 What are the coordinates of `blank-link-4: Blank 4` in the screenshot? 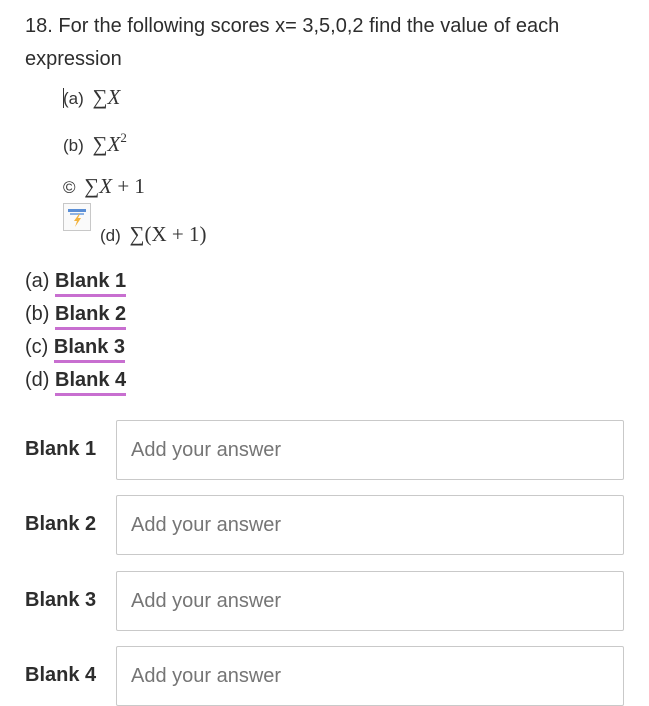 It's located at (91, 382).